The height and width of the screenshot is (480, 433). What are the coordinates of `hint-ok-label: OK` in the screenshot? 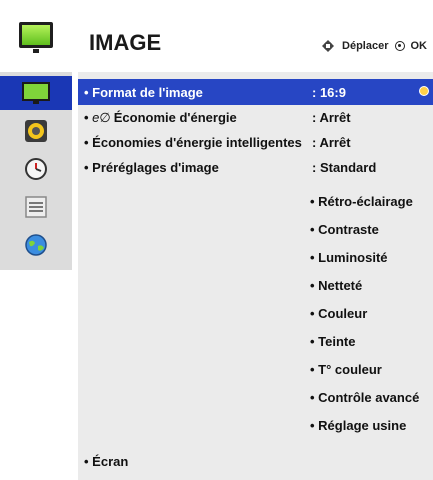 It's located at (419, 46).